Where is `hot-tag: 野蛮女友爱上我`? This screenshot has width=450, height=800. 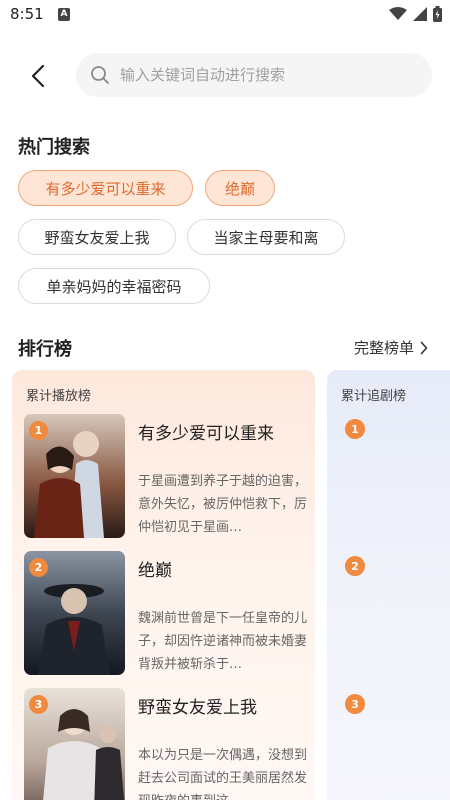
hot-tag: 野蛮女友爱上我 is located at coordinates (97, 237).